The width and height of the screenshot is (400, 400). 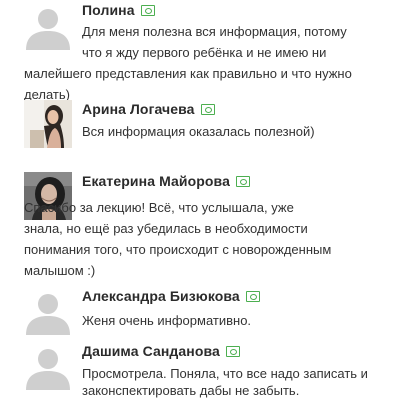 I want to click on comment-author: Полина, so click(x=108, y=10).